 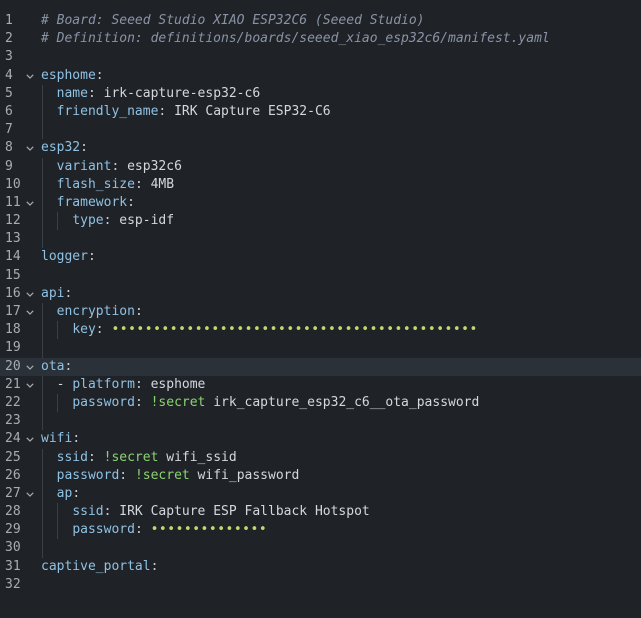 What do you see at coordinates (13, 221) in the screenshot?
I see `line-number: 12` at bounding box center [13, 221].